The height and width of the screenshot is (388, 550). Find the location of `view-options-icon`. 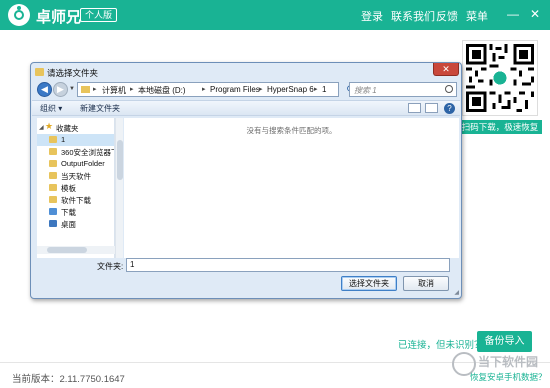

view-options-icon is located at coordinates (414, 108).